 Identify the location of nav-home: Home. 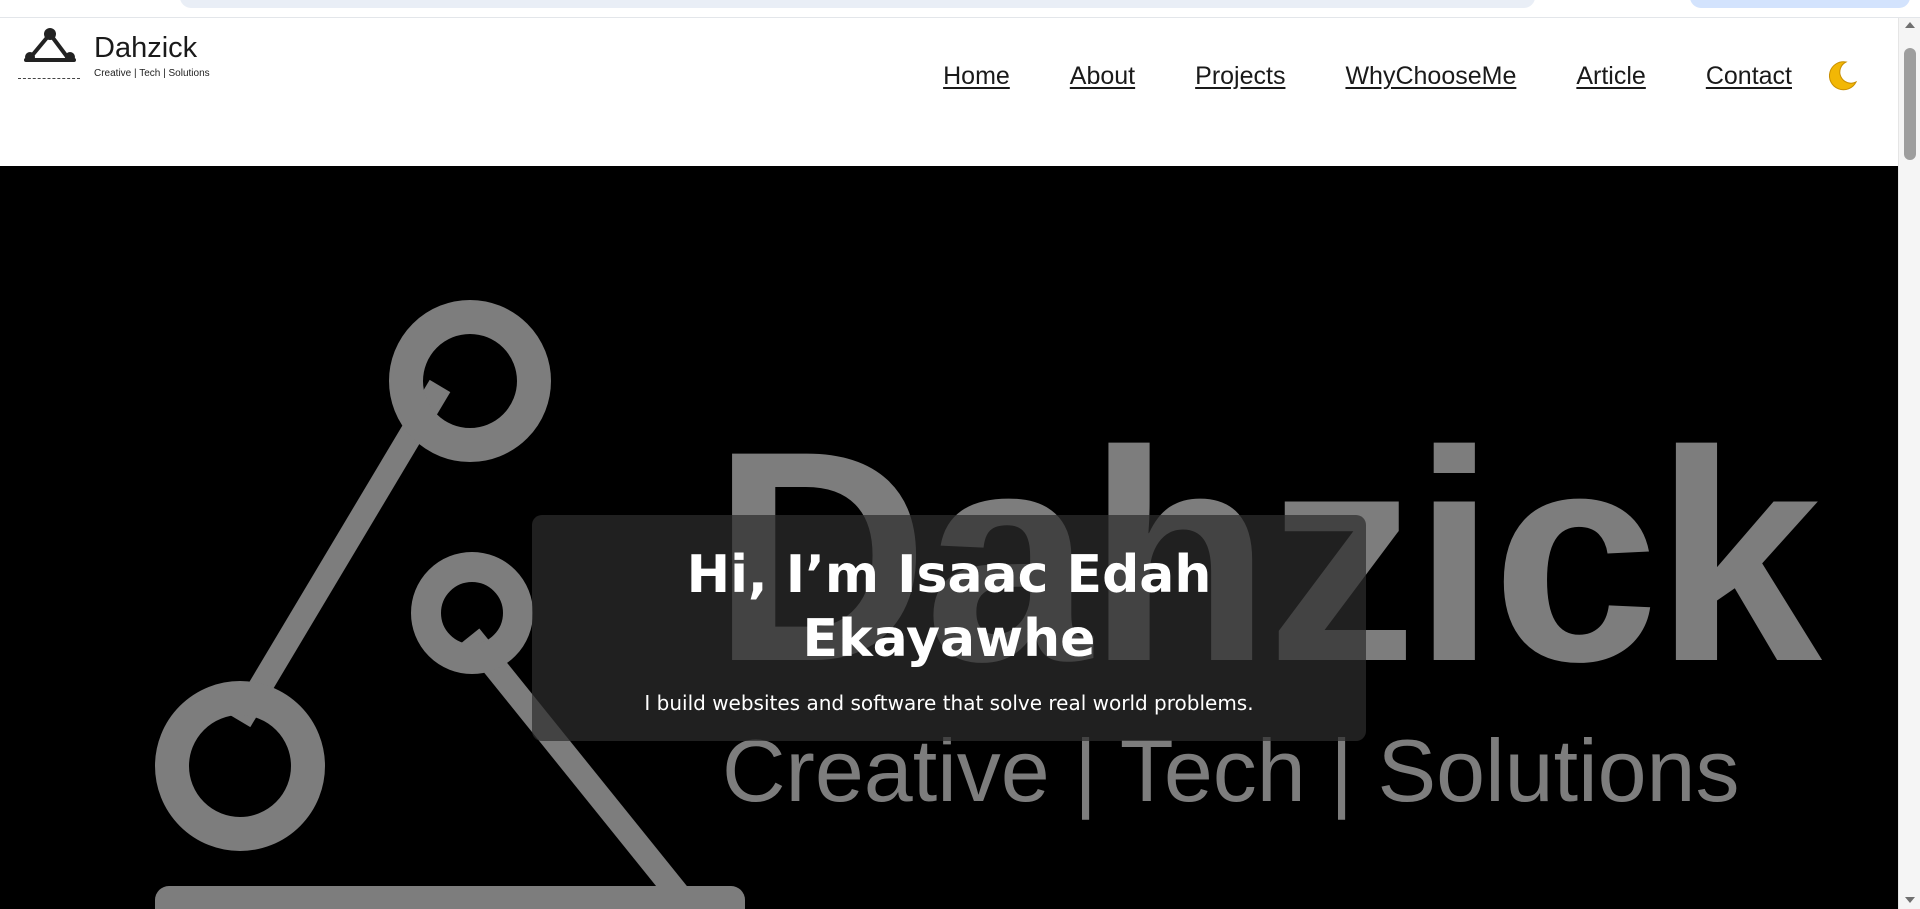
(976, 76).